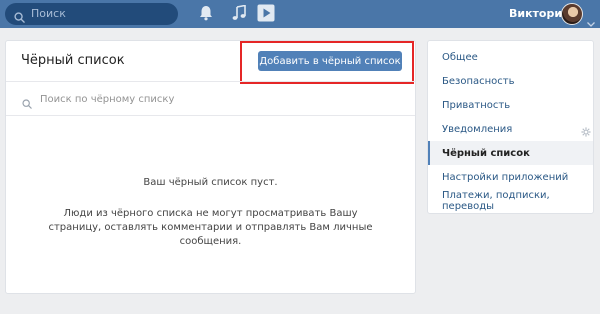 This screenshot has height=314, width=600. Describe the element at coordinates (48, 13) in the screenshot. I see `top-search-placeholder: Поиск` at that location.